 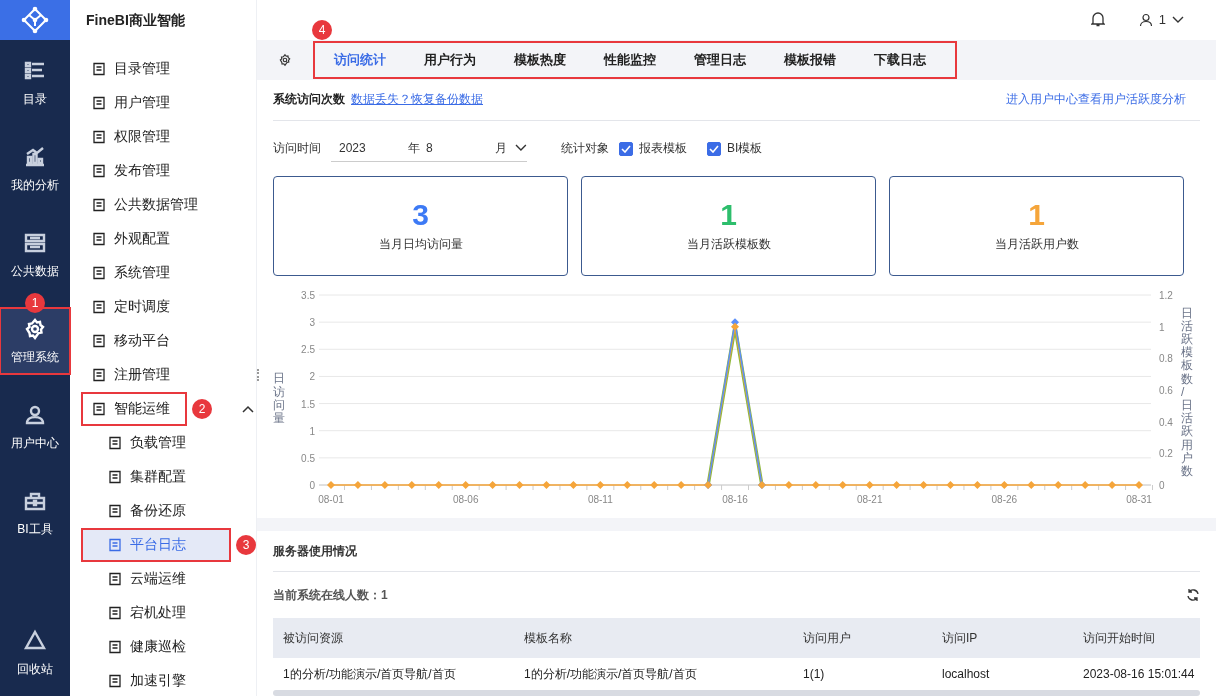 What do you see at coordinates (745, 149) in the screenshot?
I see `checkbox-label: BI模板` at bounding box center [745, 149].